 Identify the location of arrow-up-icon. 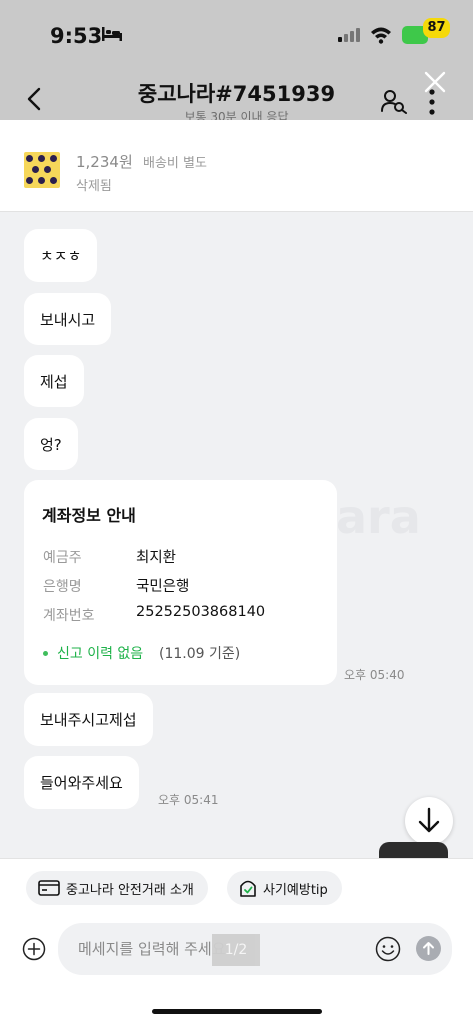
(428, 948).